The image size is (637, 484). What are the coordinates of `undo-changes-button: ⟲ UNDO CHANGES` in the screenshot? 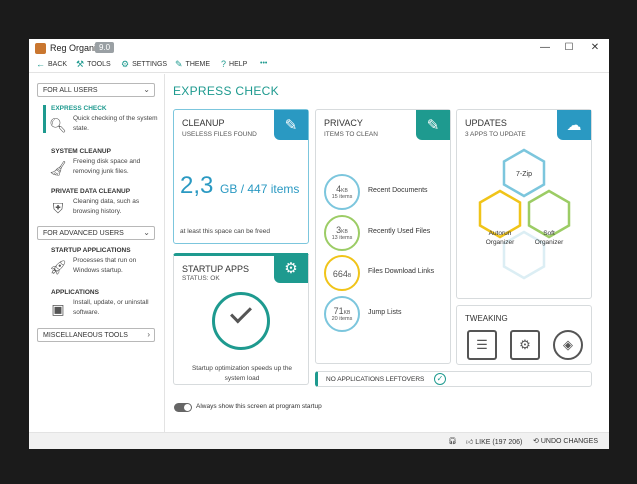 It's located at (565, 441).